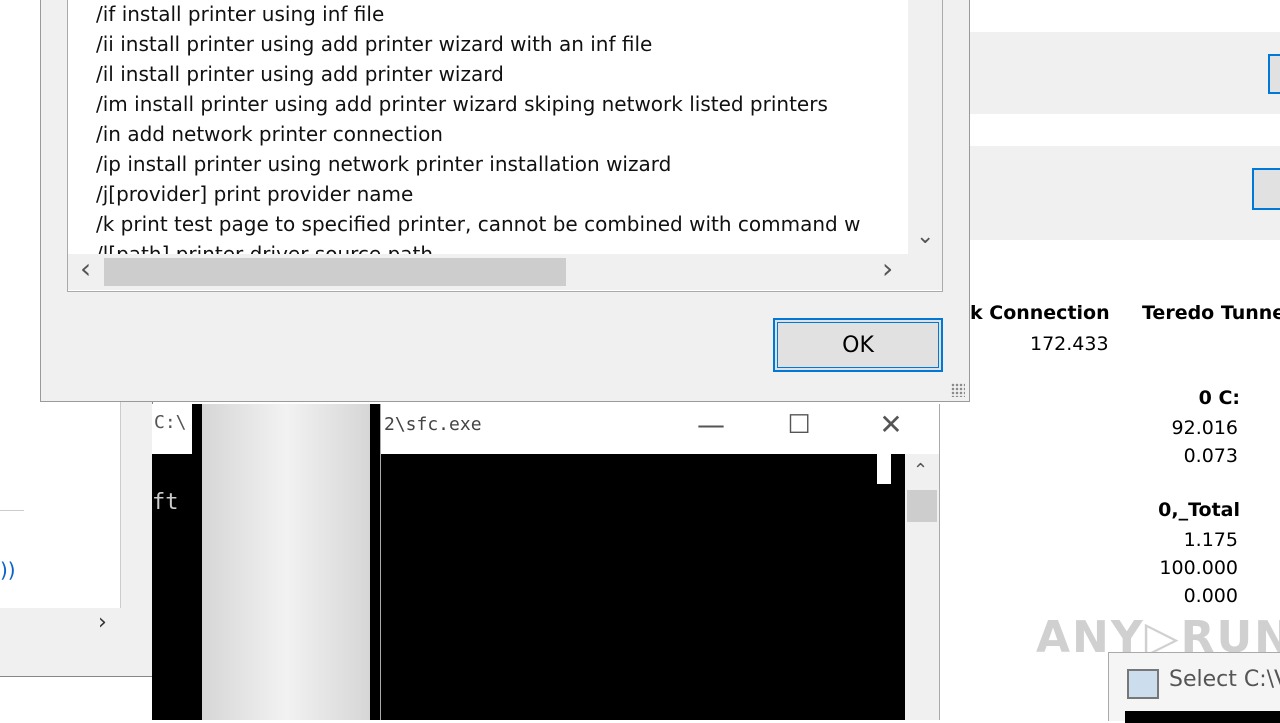 This screenshot has height=723, width=1280. Describe the element at coordinates (1040, 313) in the screenshot. I see `perf-col-header-connection: k Connection` at that location.